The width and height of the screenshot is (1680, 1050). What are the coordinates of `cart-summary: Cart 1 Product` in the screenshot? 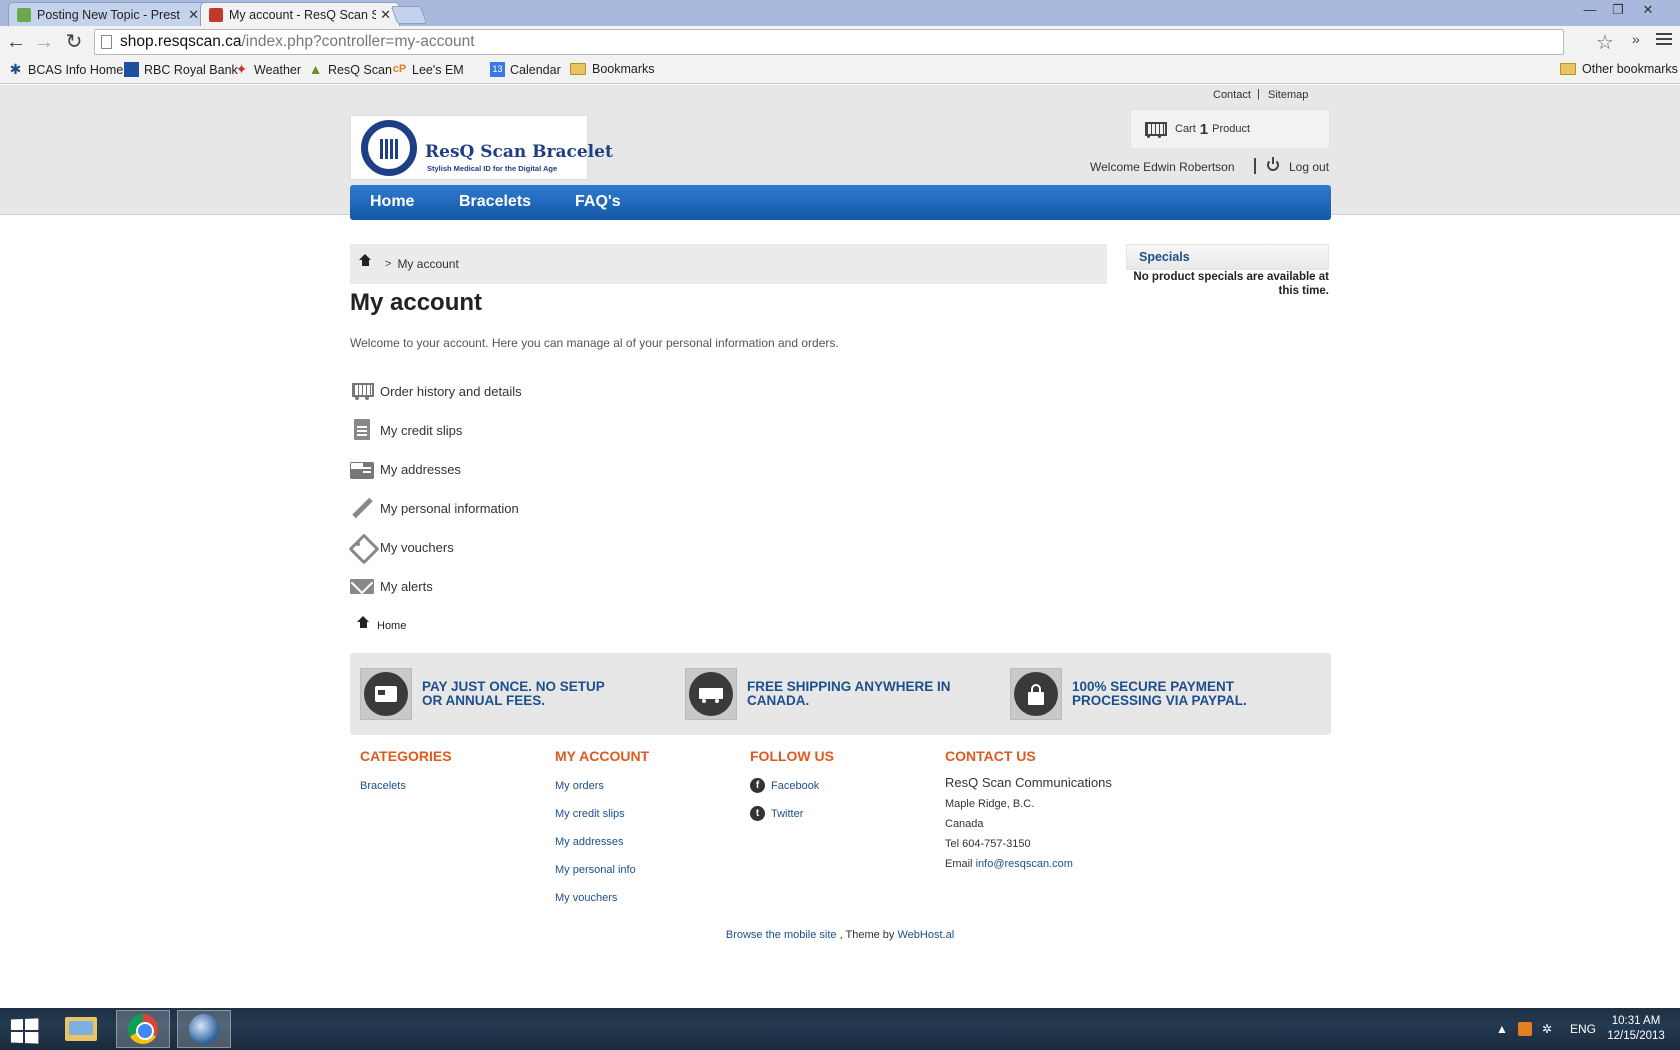 It's located at (1230, 129).